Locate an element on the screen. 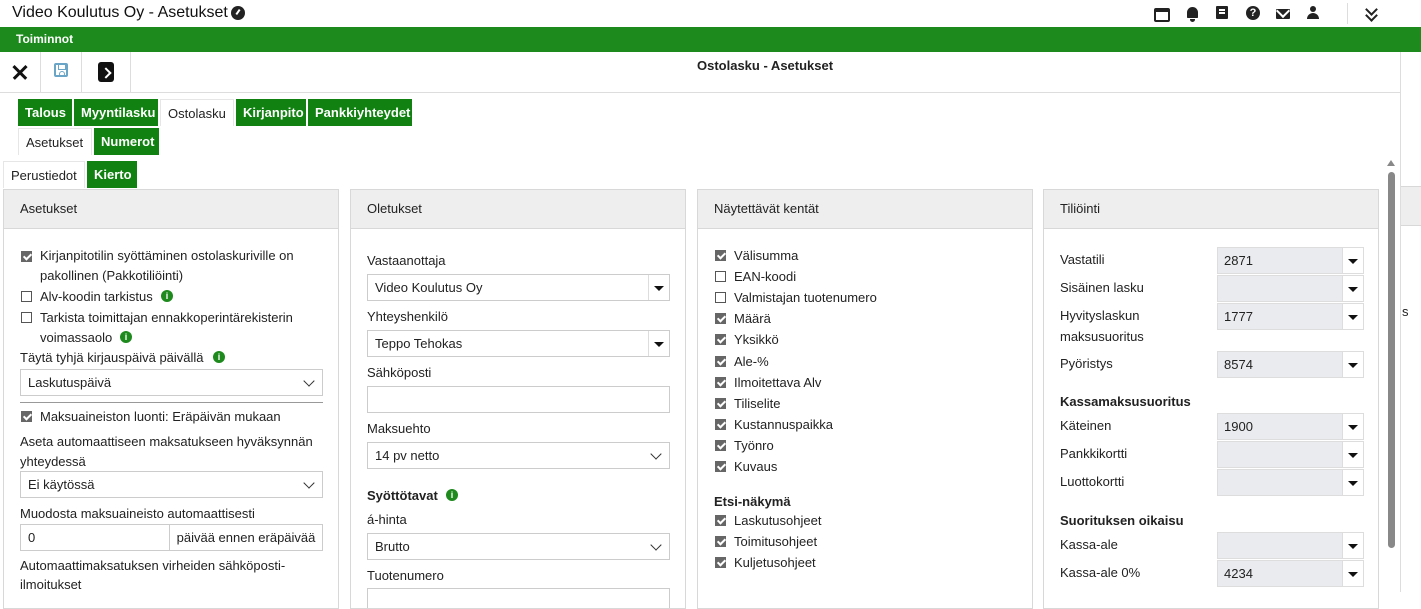 The width and height of the screenshot is (1421, 609). tab-perustiedot: Perustiedot is located at coordinates (44, 174).